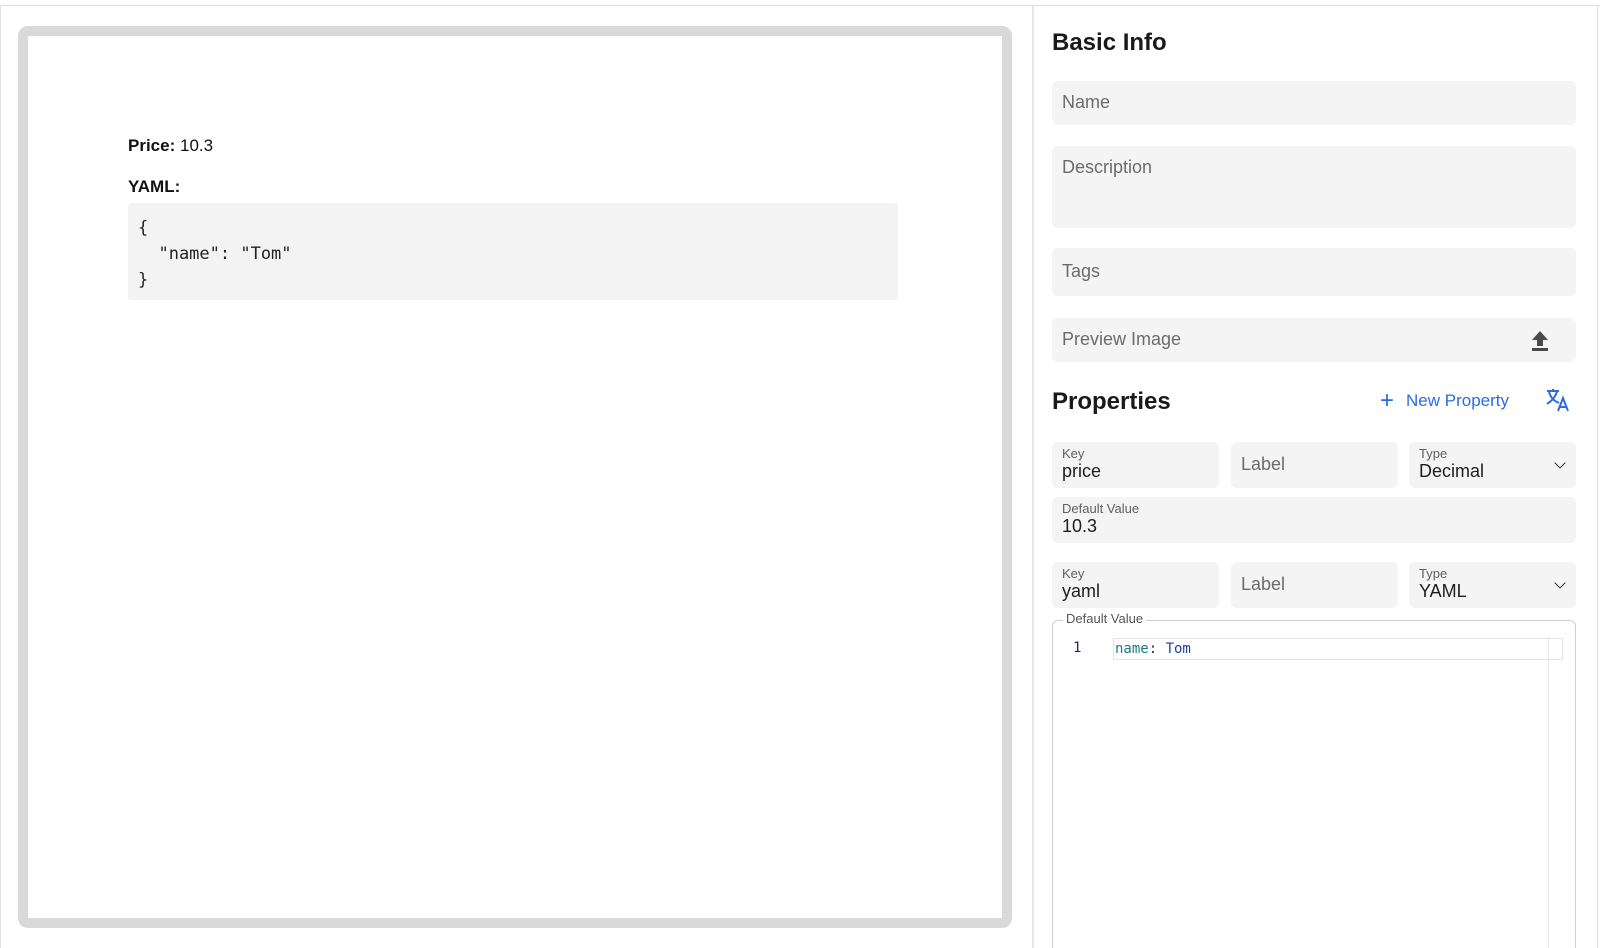  What do you see at coordinates (800, 5) in the screenshot?
I see `top-border` at bounding box center [800, 5].